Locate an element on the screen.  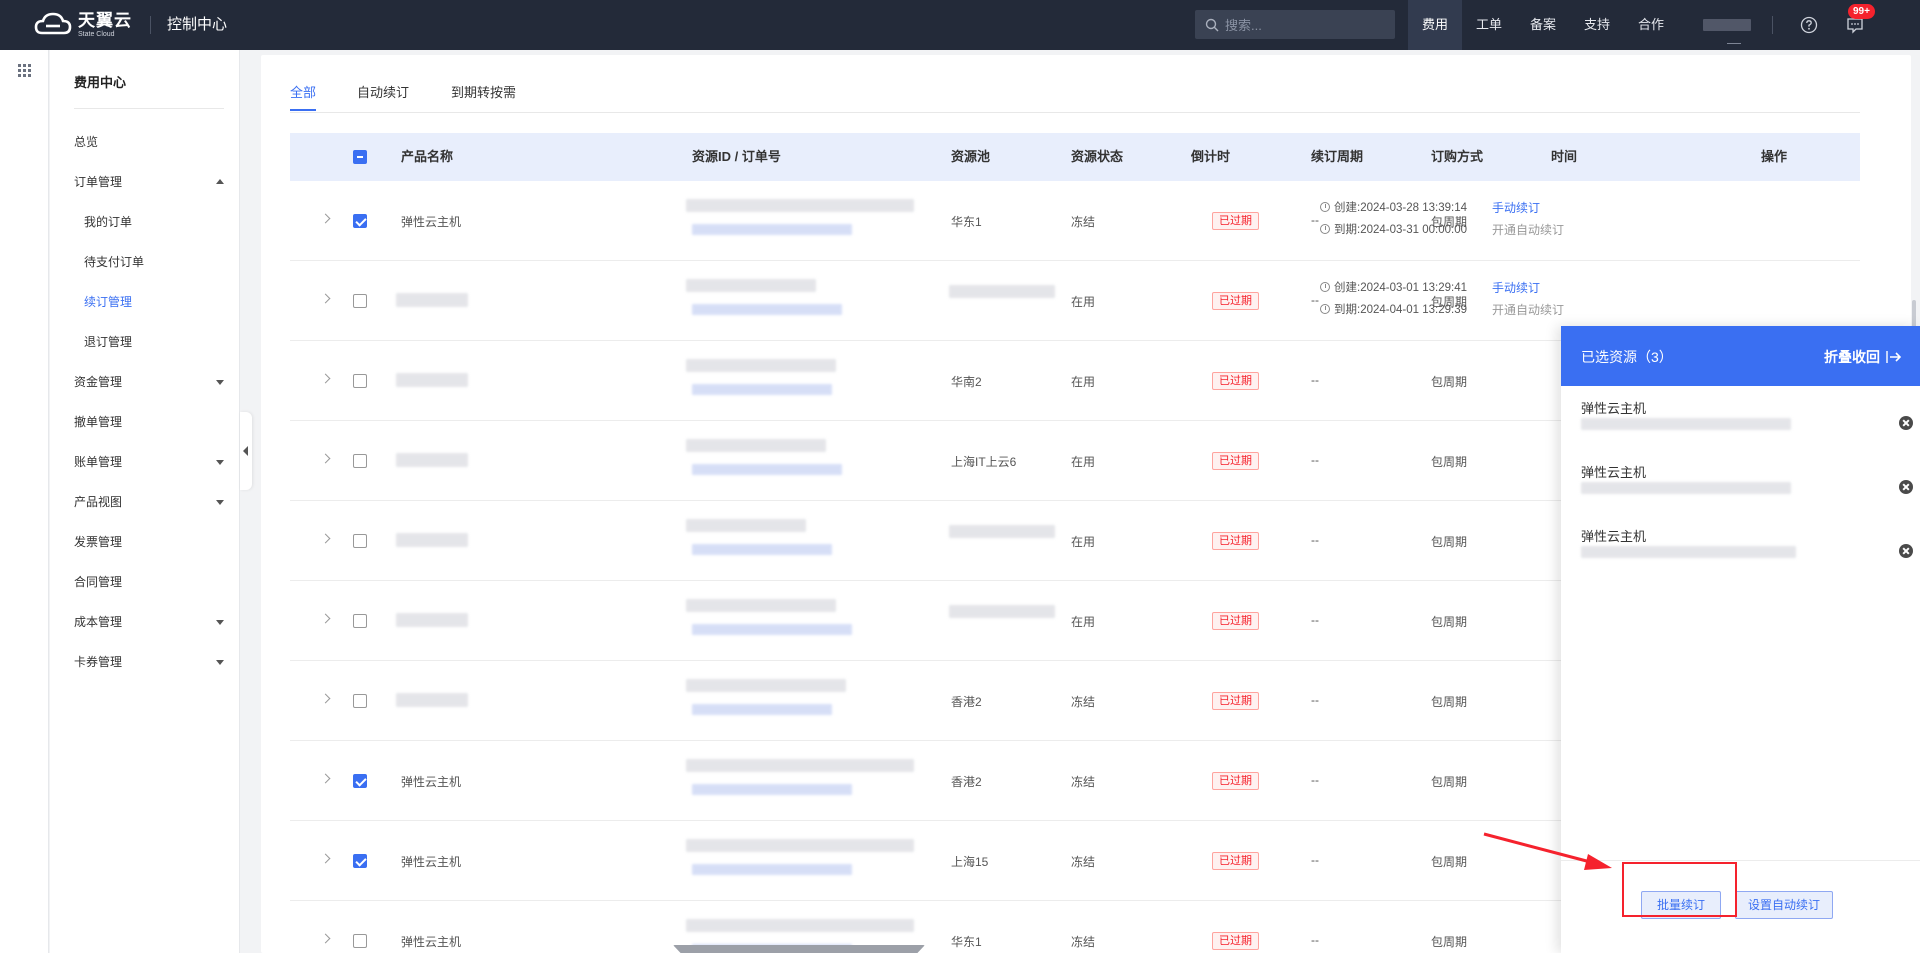
resource-status: 冻结 is located at coordinates (1083, 782).